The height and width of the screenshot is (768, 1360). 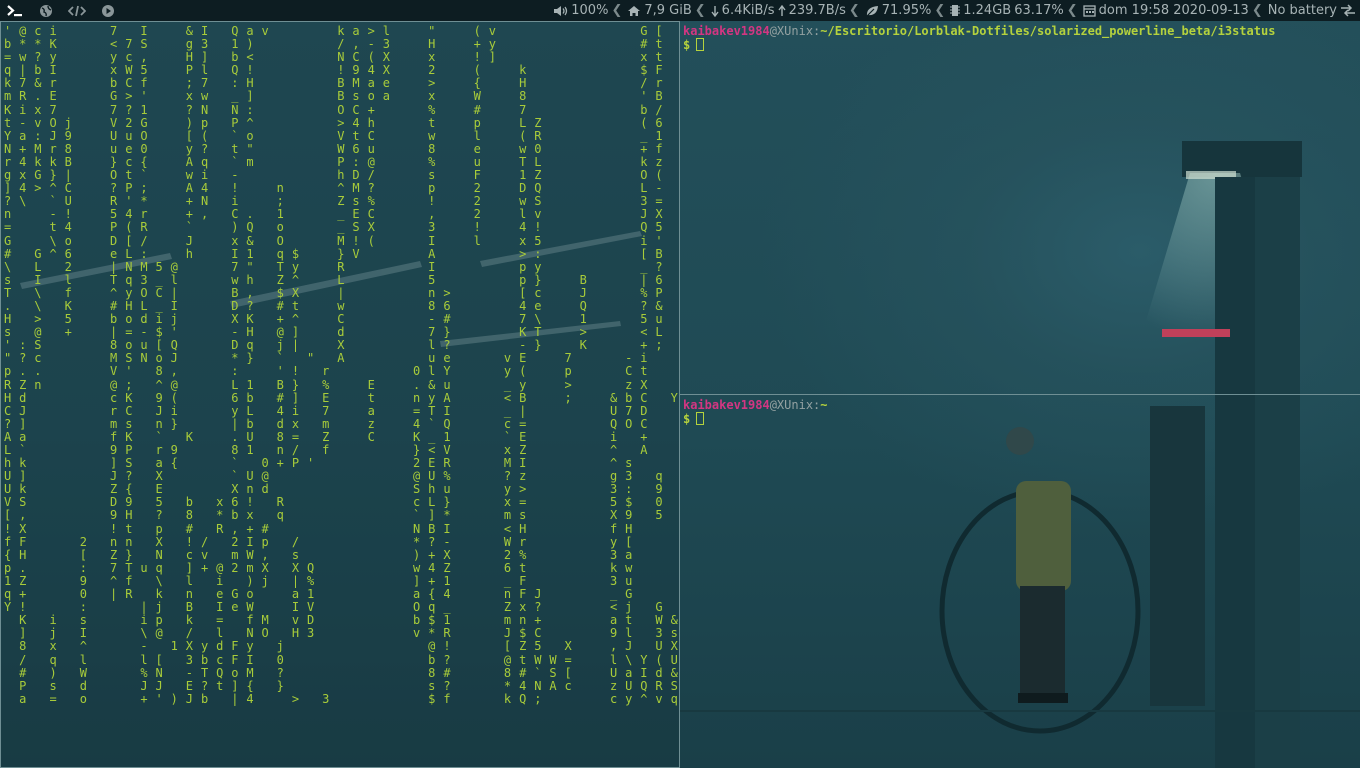 I want to click on clock-block: dom 19:58 2020-09-13, so click(x=1166, y=10).